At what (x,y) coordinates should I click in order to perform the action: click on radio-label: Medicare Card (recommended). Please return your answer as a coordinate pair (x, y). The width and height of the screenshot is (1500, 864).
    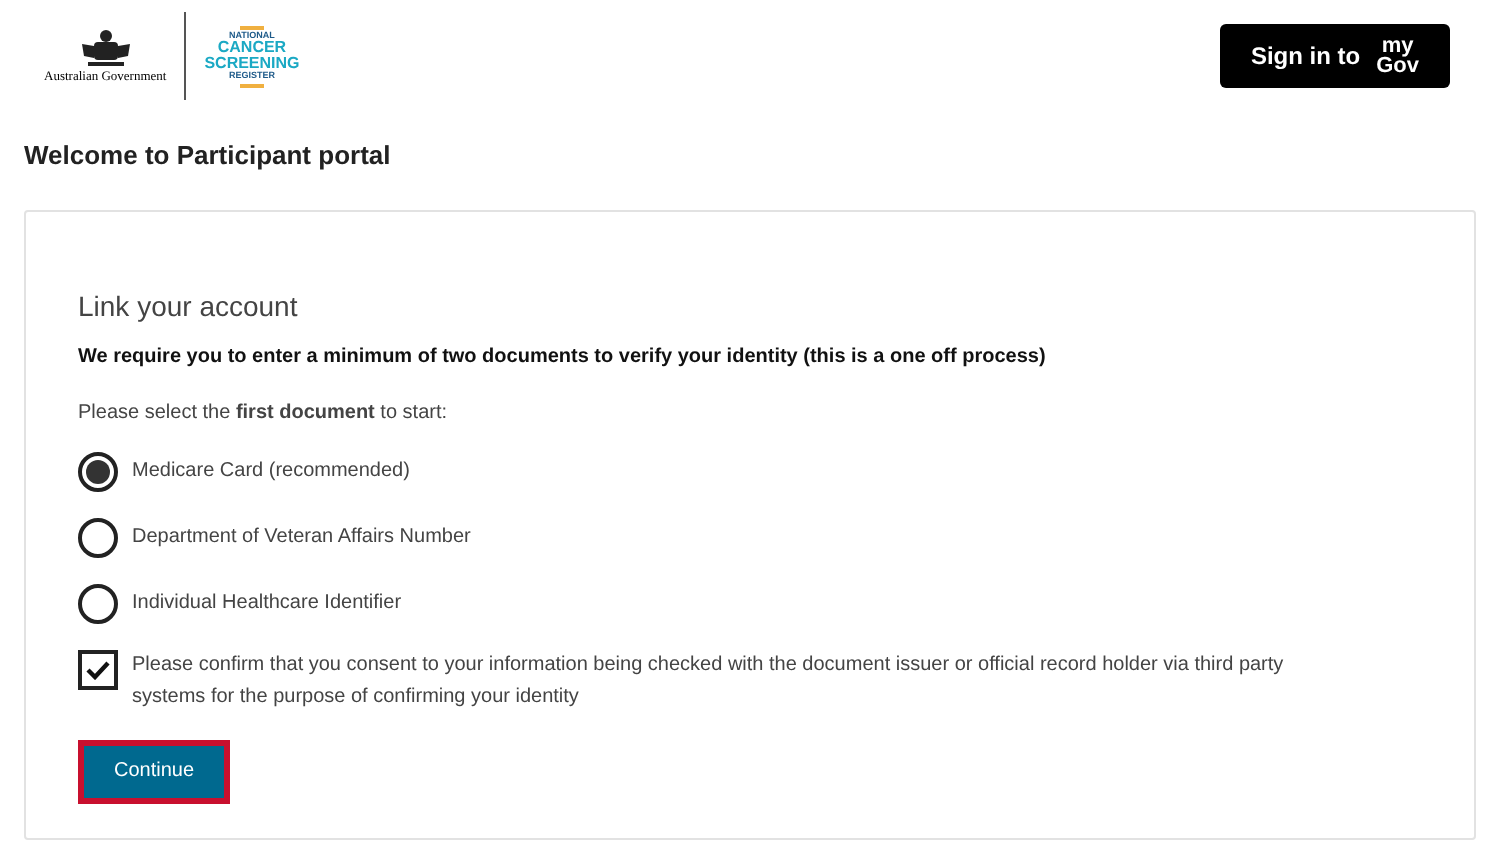
    Looking at the image, I should click on (271, 472).